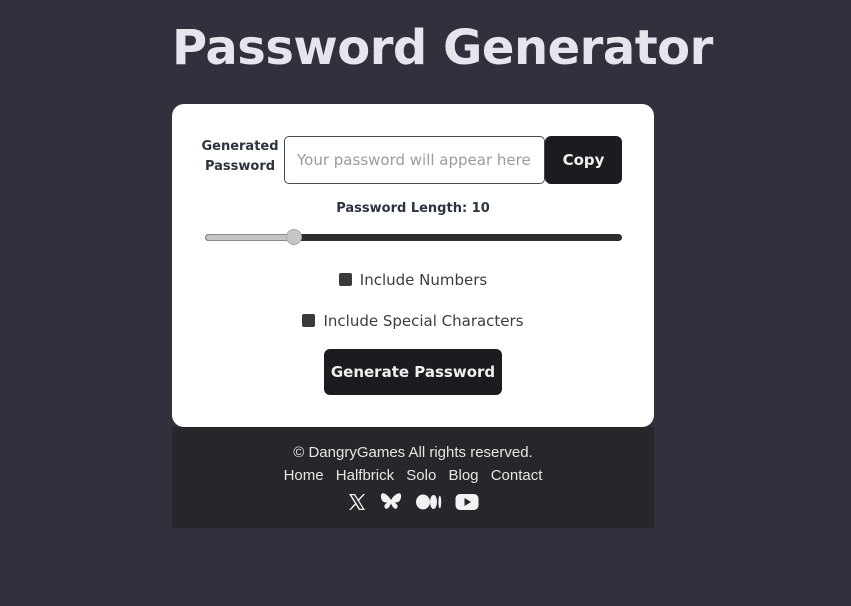  I want to click on footer-link-halfbrick: Halfbrick, so click(365, 475).